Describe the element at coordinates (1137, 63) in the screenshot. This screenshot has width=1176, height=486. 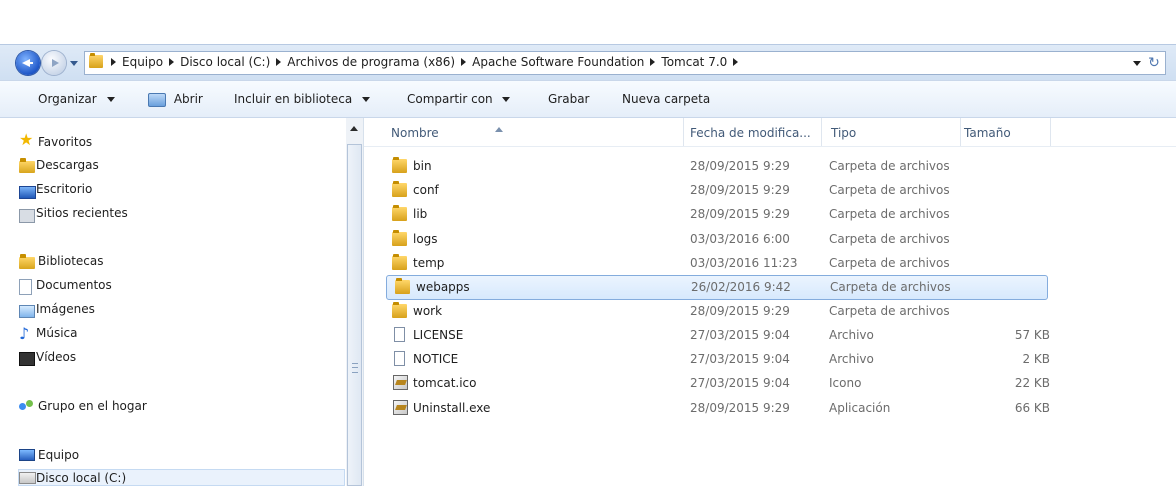
I see `address-dropdown-icon` at that location.